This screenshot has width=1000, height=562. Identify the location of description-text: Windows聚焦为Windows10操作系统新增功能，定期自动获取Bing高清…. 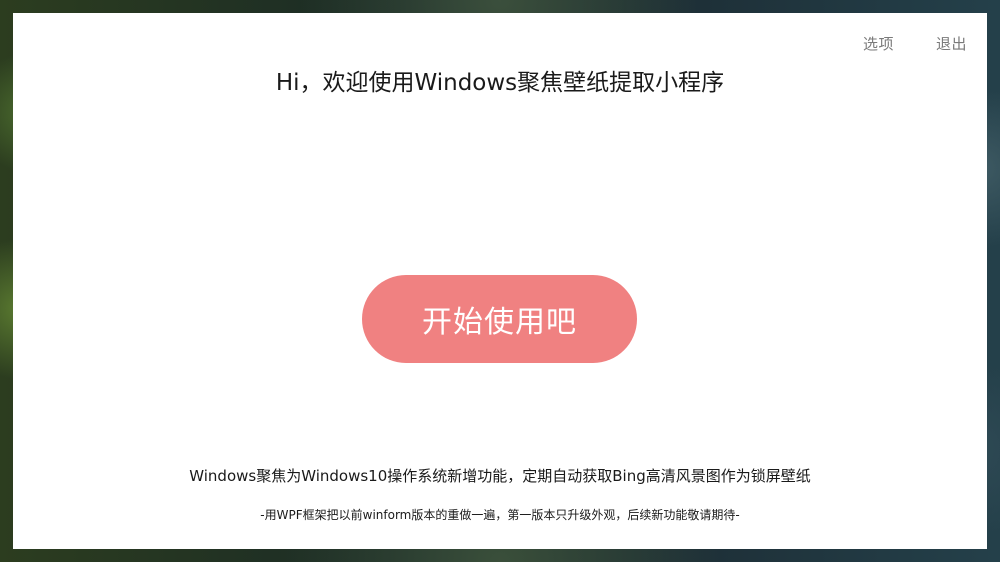
(500, 476).